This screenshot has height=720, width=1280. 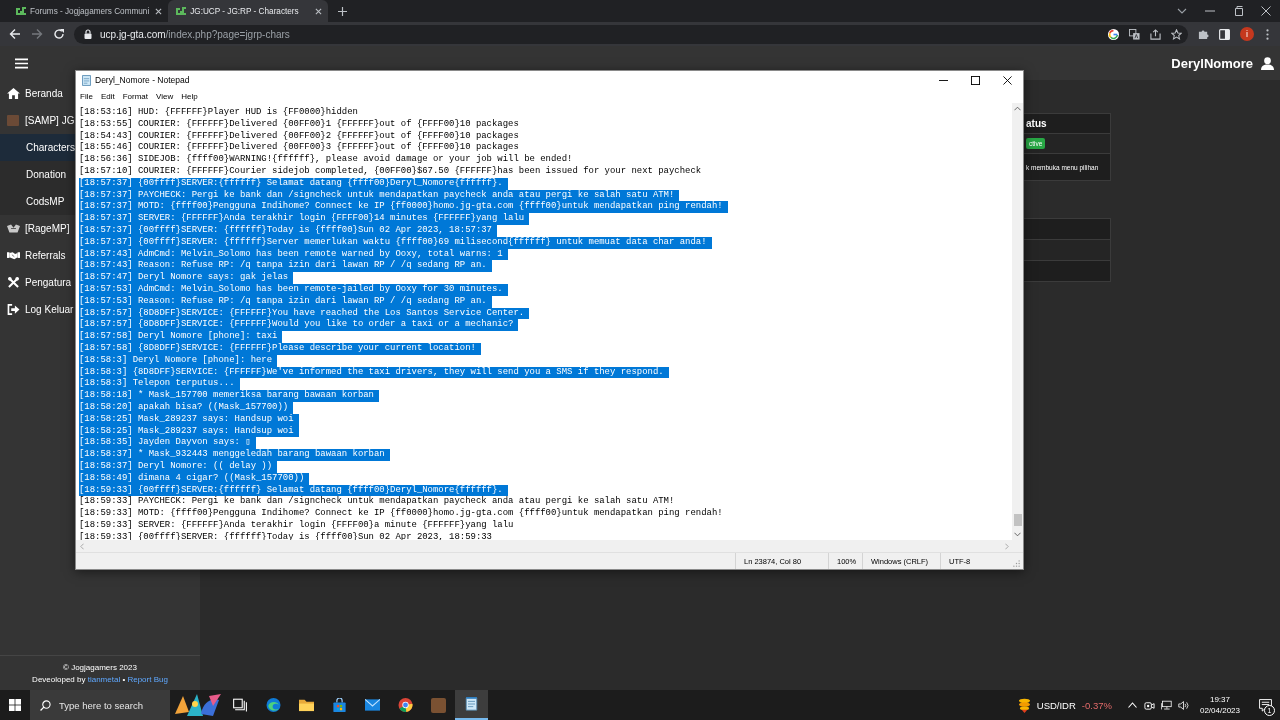 I want to click on menu-item: Help, so click(x=189, y=96).